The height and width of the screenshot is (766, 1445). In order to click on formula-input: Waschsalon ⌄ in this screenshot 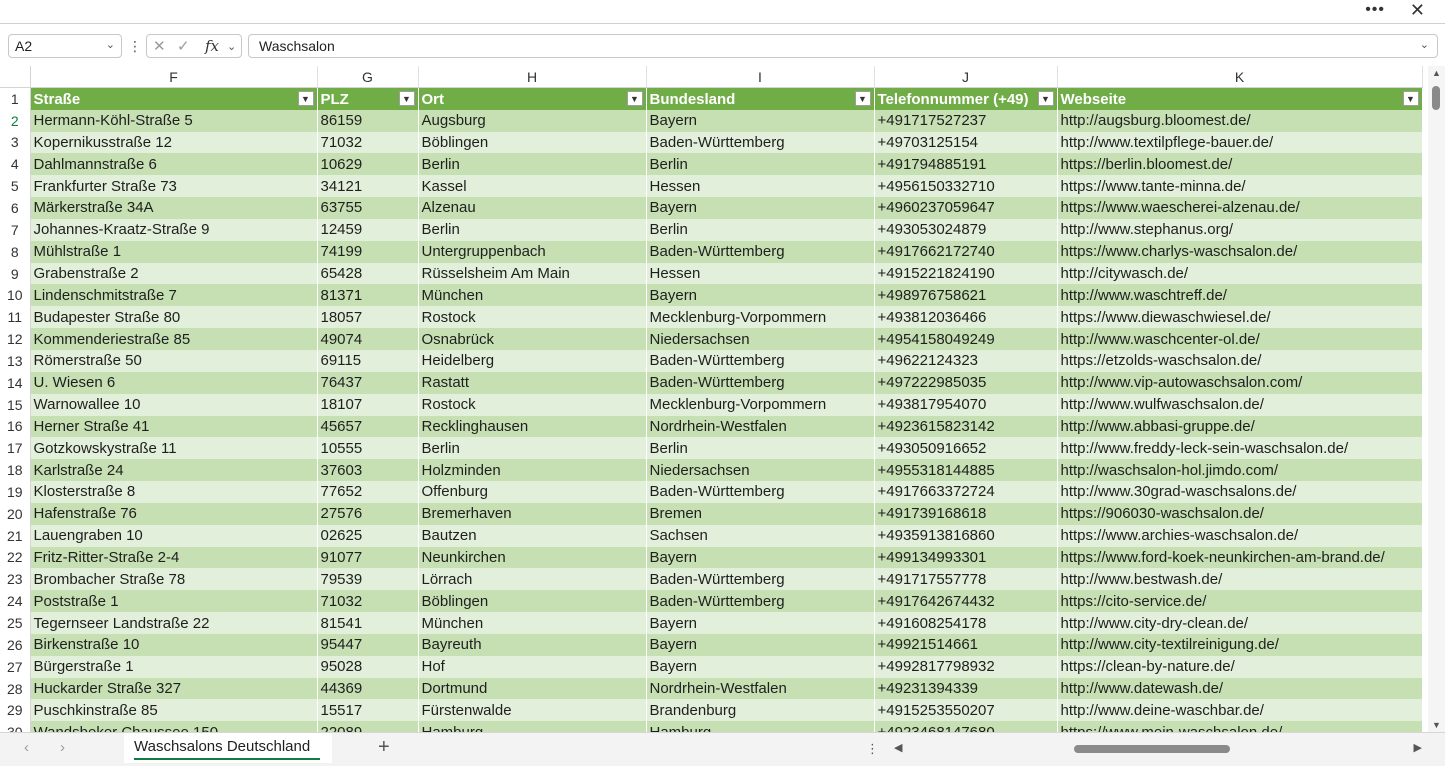, I will do `click(843, 46)`.